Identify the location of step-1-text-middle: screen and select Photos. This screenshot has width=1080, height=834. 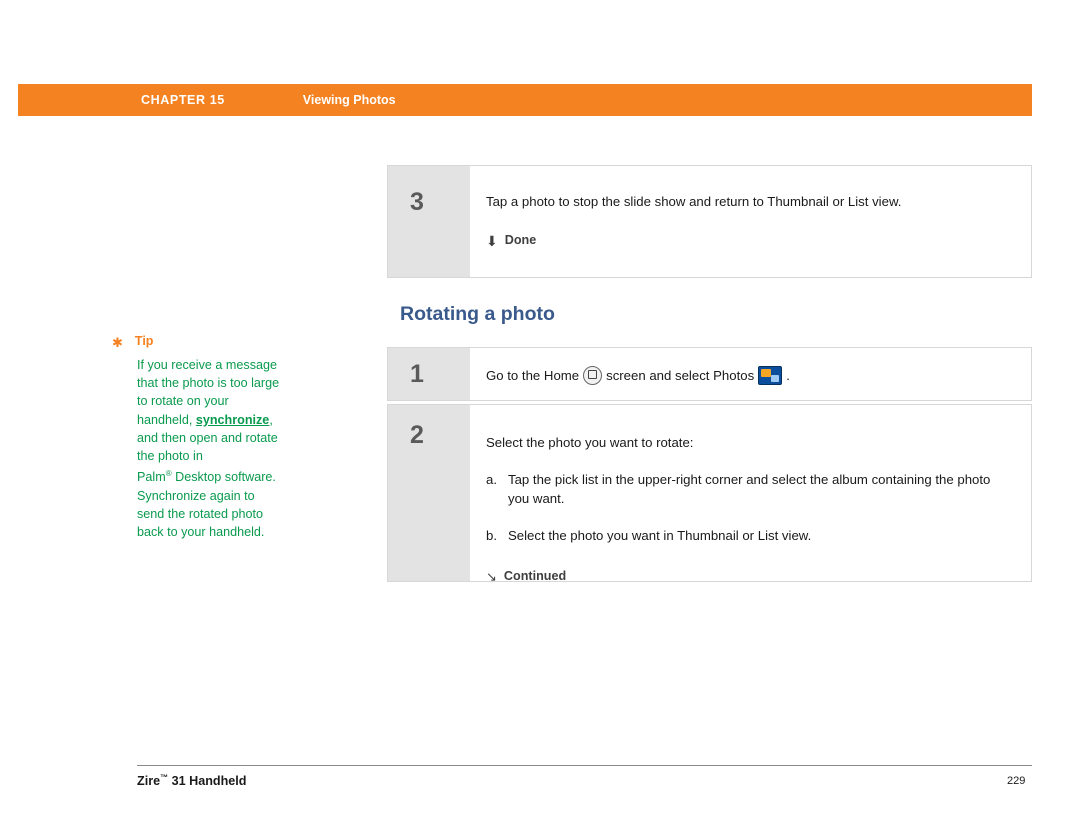
(680, 375).